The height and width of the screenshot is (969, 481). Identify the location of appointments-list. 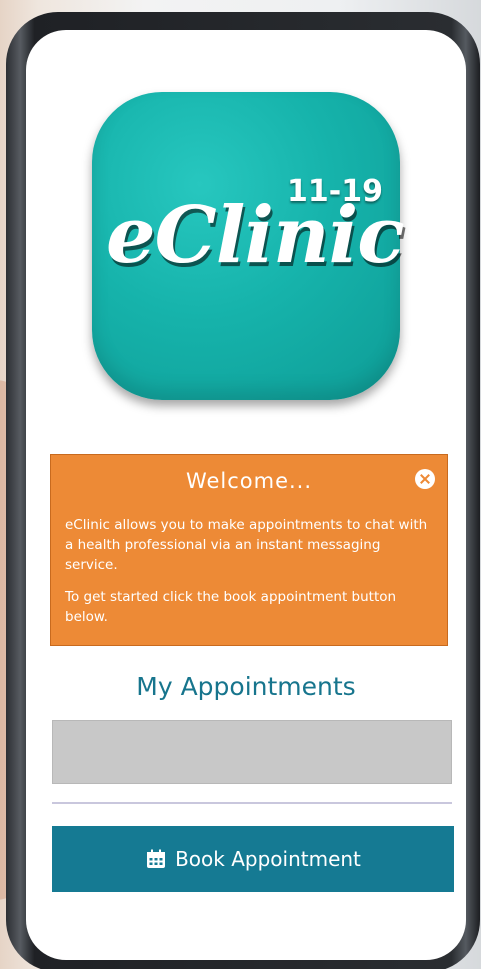
(252, 752).